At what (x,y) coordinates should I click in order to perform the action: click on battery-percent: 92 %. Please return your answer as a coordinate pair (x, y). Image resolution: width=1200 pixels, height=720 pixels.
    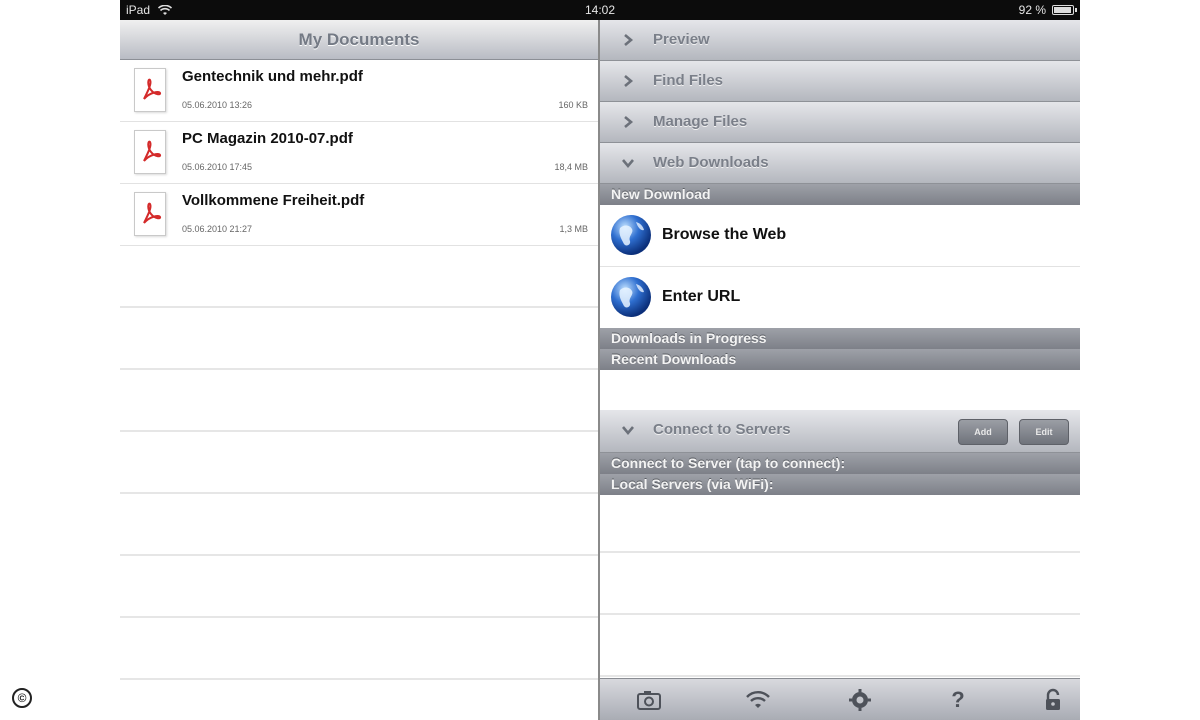
    Looking at the image, I should click on (1032, 10).